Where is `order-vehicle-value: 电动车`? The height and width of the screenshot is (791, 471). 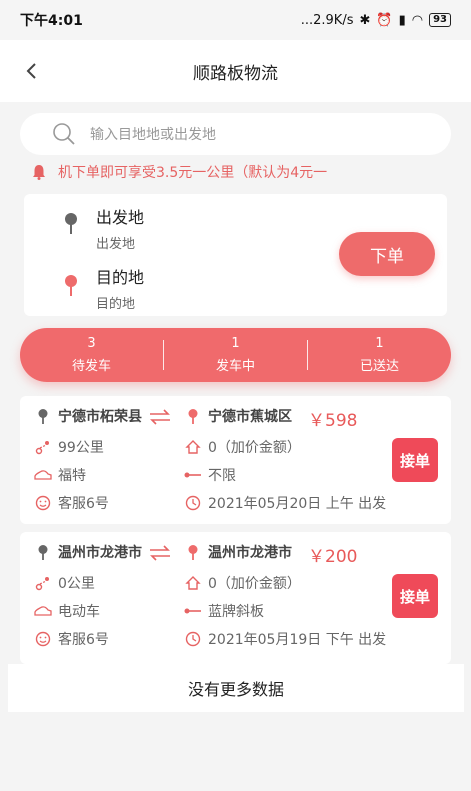 order-vehicle-value: 电动车 is located at coordinates (79, 612).